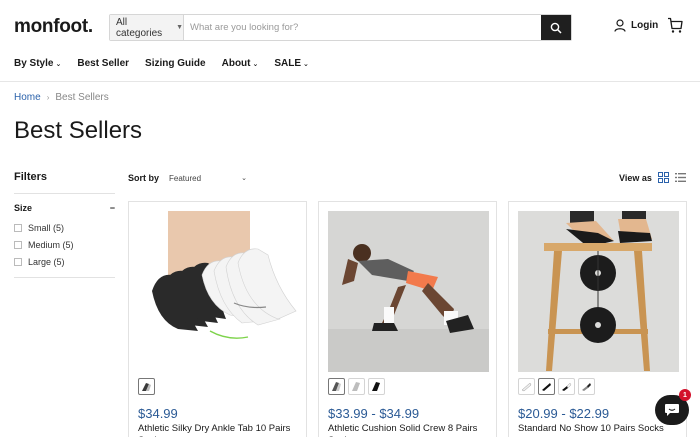  I want to click on nav-item-best-seller: Best Seller, so click(103, 63).